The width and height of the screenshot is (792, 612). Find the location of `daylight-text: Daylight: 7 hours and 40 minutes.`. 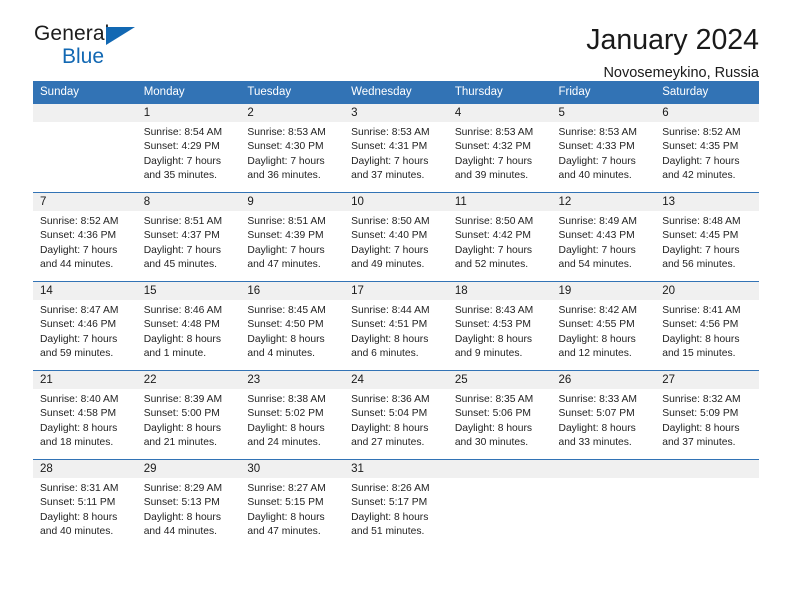

daylight-text: Daylight: 7 hours and 40 minutes. is located at coordinates (597, 168).